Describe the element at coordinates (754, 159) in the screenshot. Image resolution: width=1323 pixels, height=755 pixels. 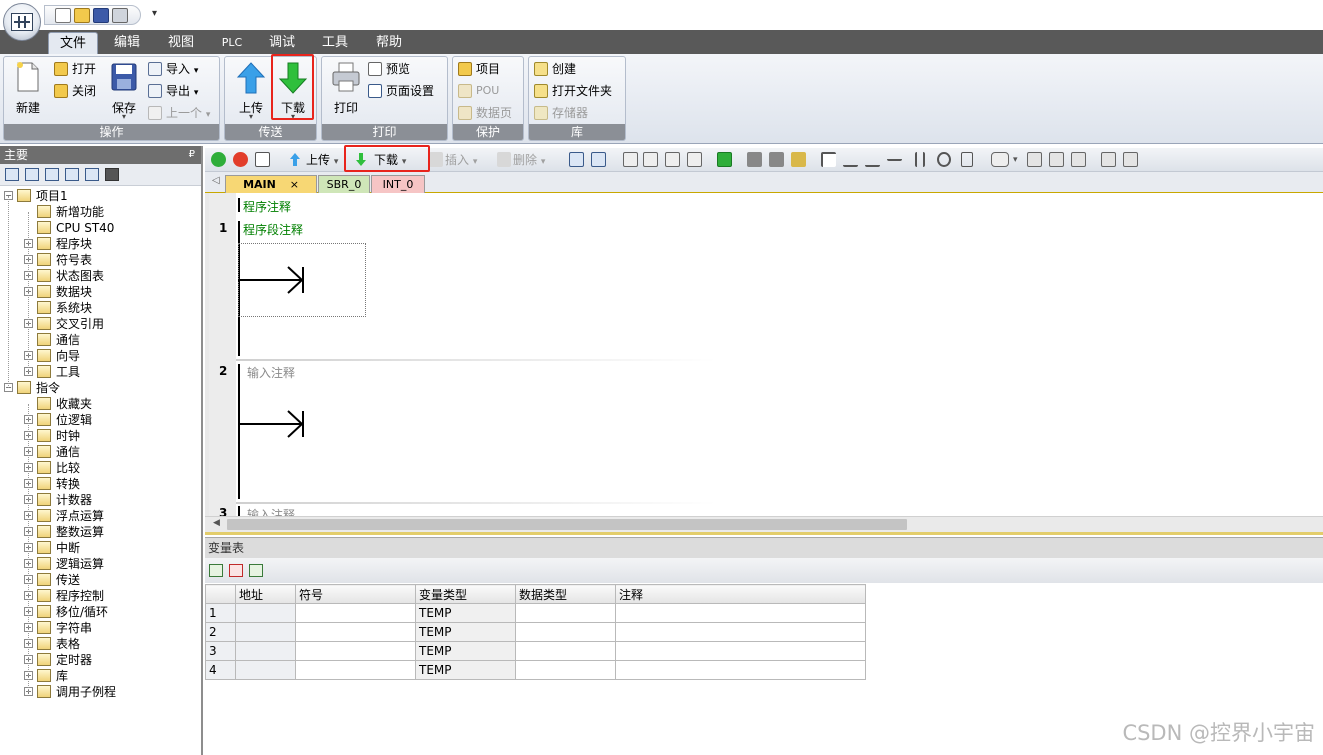
I see `lock-icon` at that location.